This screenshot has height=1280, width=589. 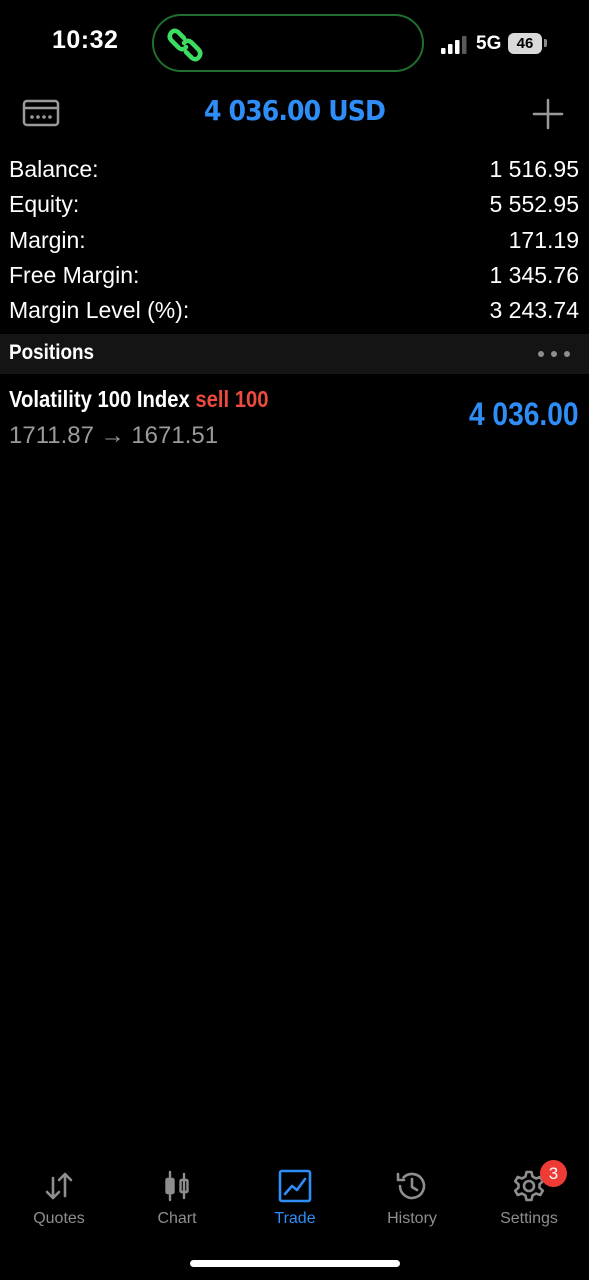 What do you see at coordinates (54, 169) in the screenshot?
I see `balance-label: Balance:` at bounding box center [54, 169].